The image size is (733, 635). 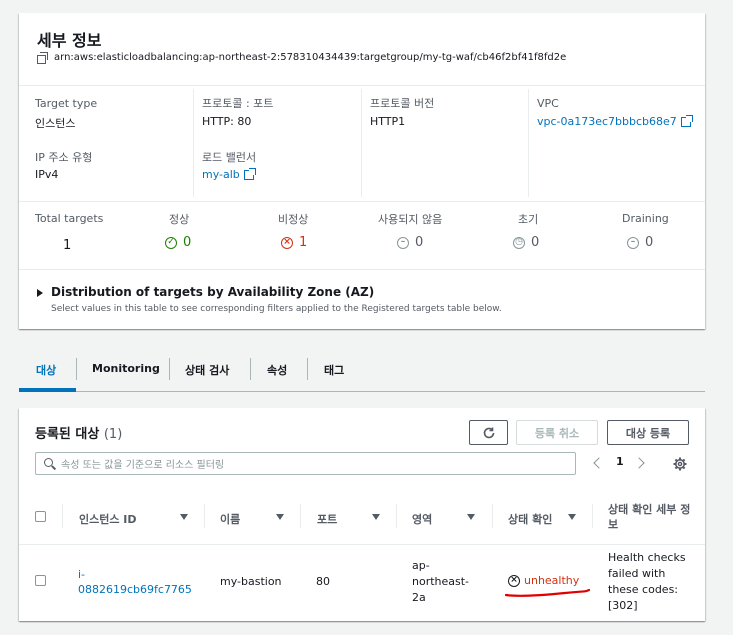 What do you see at coordinates (294, 242) in the screenshot?
I see `unhealthy-count: × 1` at bounding box center [294, 242].